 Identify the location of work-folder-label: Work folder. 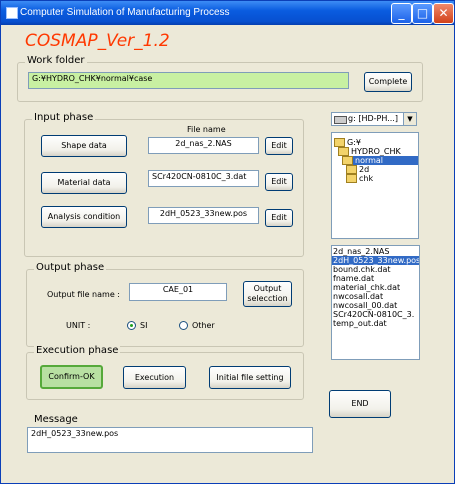
(56, 60).